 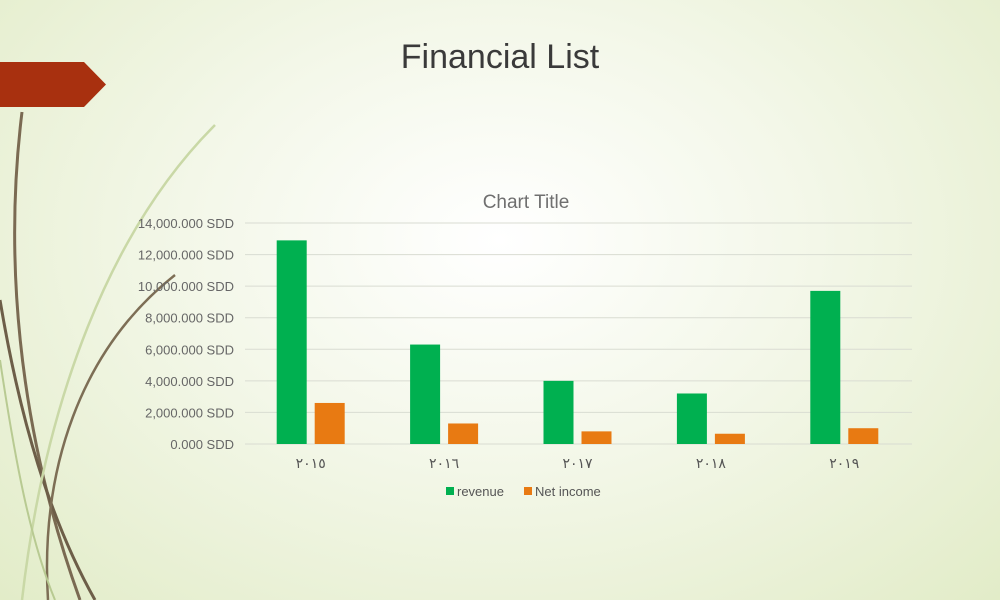 I want to click on y-tick-label: 6,000.000 SDD, so click(x=189, y=349).